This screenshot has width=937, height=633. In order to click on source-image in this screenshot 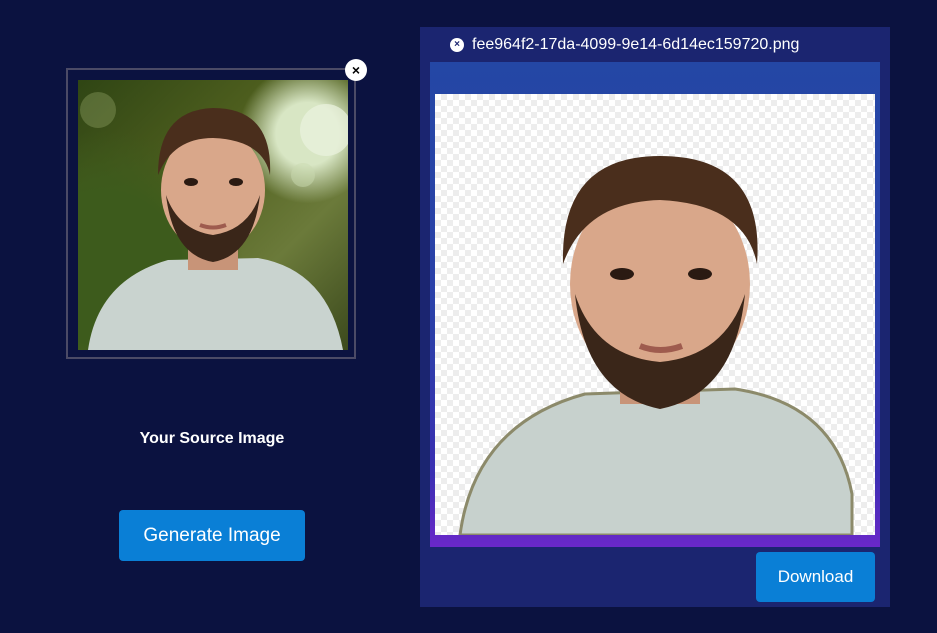, I will do `click(213, 215)`.